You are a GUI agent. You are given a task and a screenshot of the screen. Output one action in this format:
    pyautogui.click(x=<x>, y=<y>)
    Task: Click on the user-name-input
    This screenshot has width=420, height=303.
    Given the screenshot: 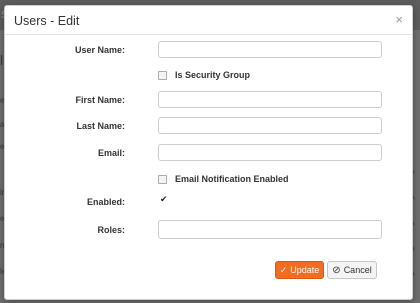 What is the action you would take?
    pyautogui.click(x=270, y=49)
    